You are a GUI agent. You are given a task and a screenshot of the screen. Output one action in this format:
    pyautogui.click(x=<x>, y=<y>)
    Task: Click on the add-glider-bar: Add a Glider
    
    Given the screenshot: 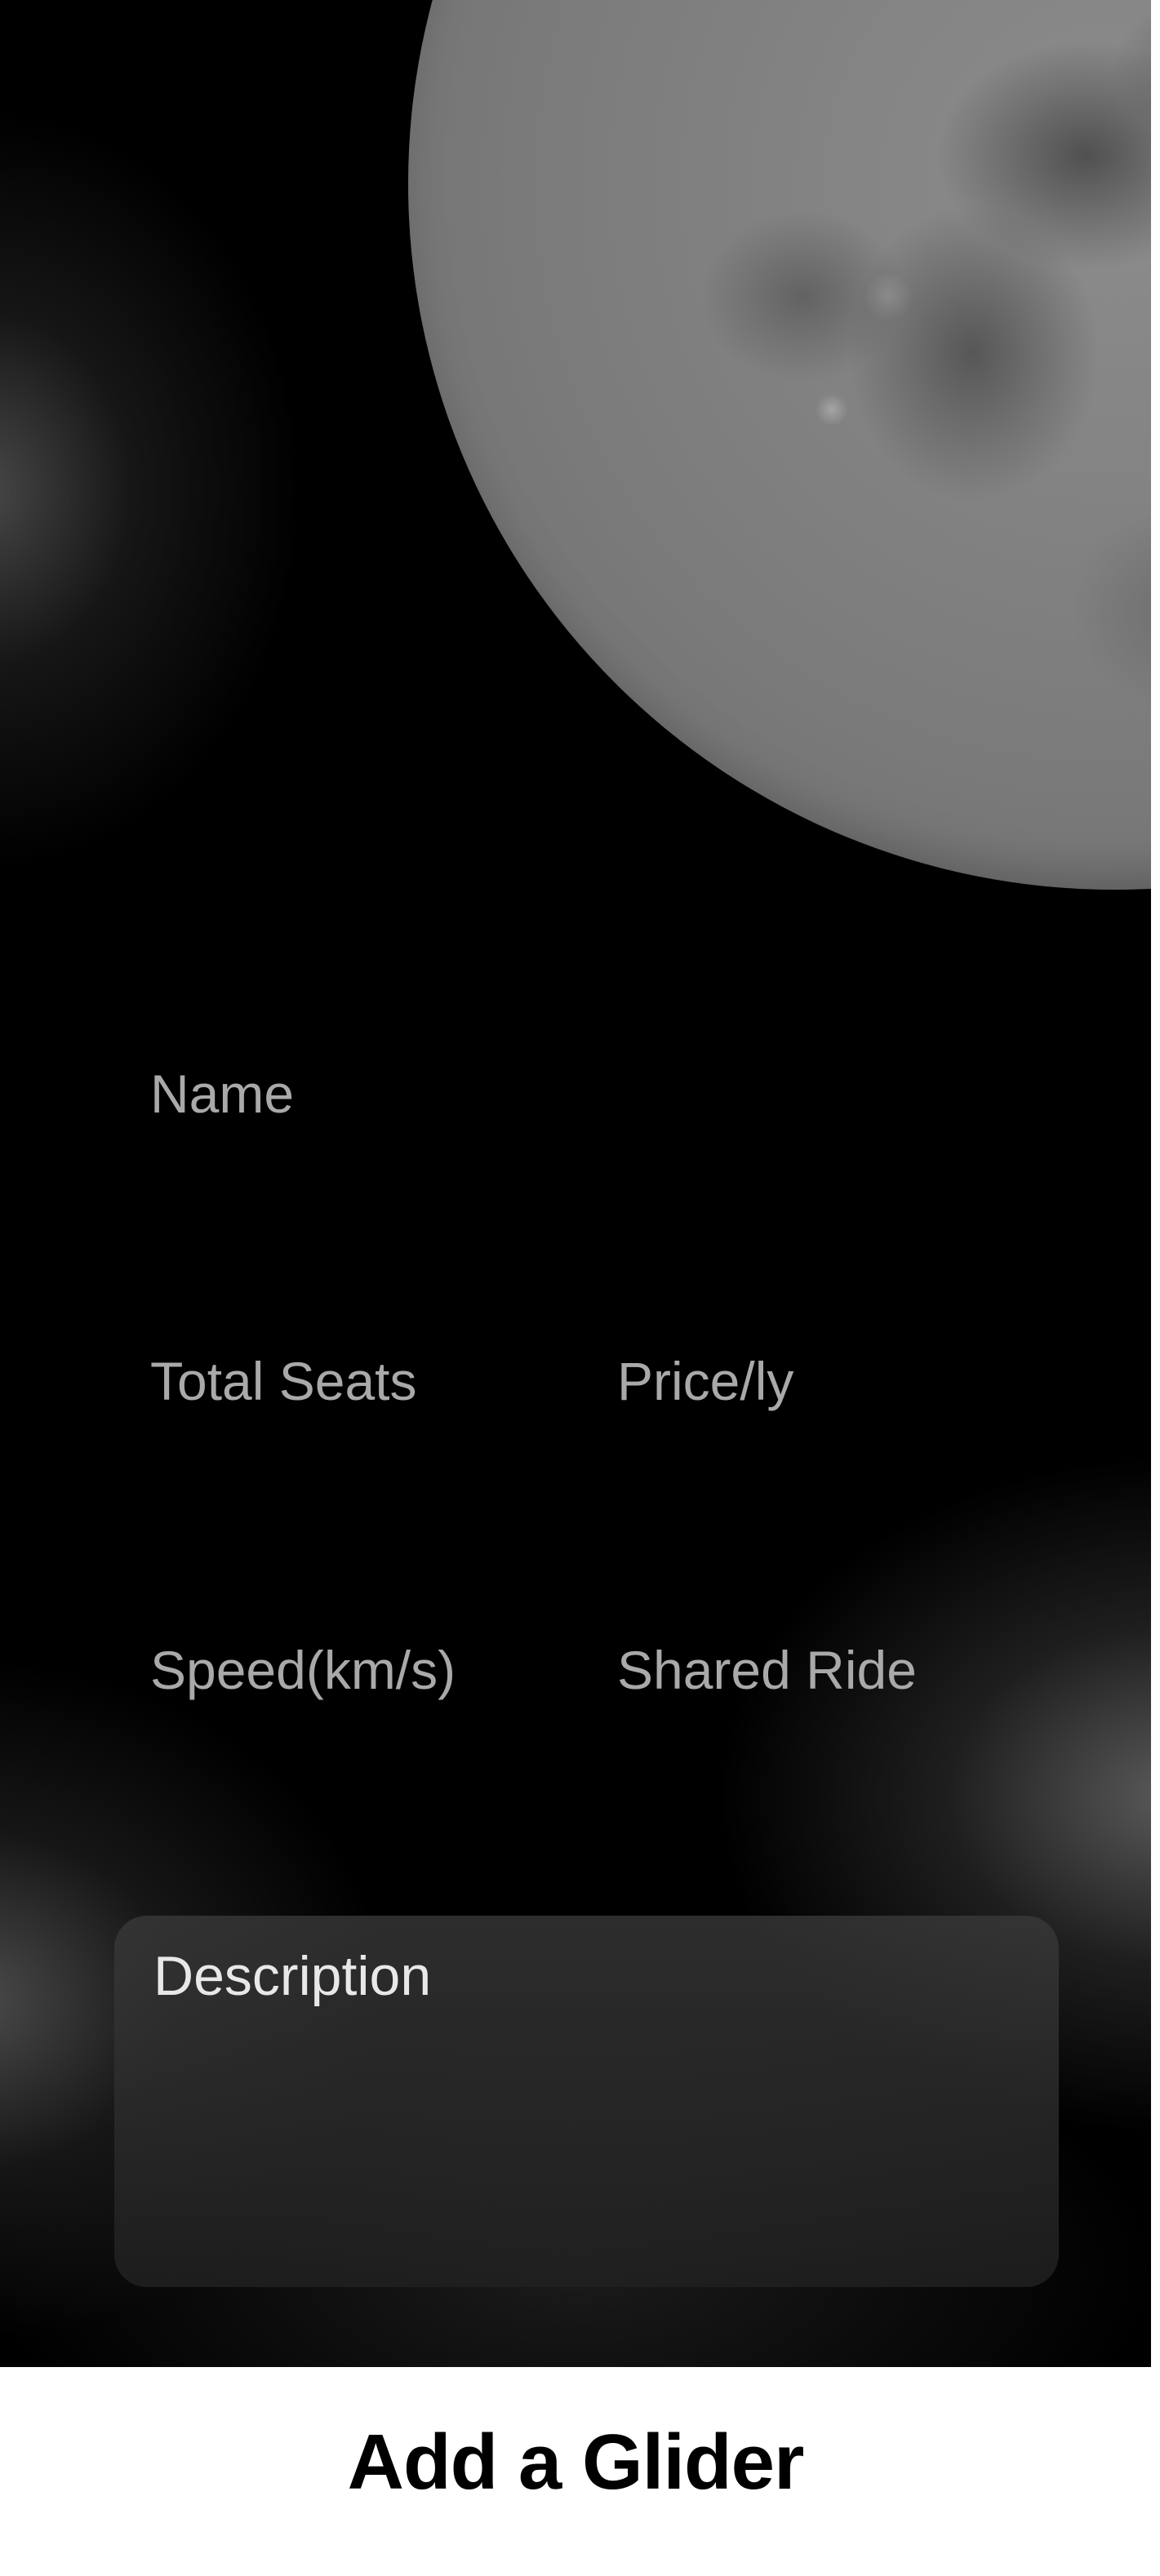 What is the action you would take?
    pyautogui.click(x=576, y=2471)
    